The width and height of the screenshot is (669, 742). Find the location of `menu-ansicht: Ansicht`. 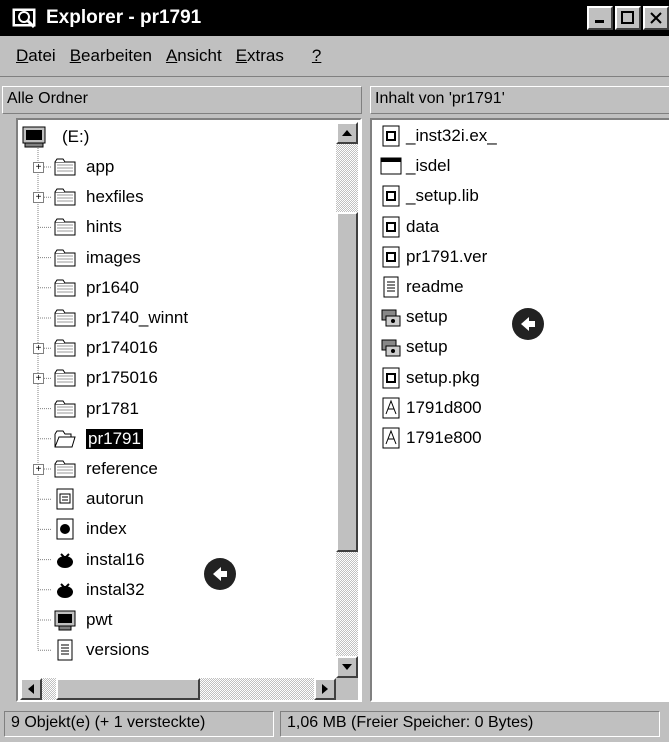

menu-ansicht: Ansicht is located at coordinates (194, 56).